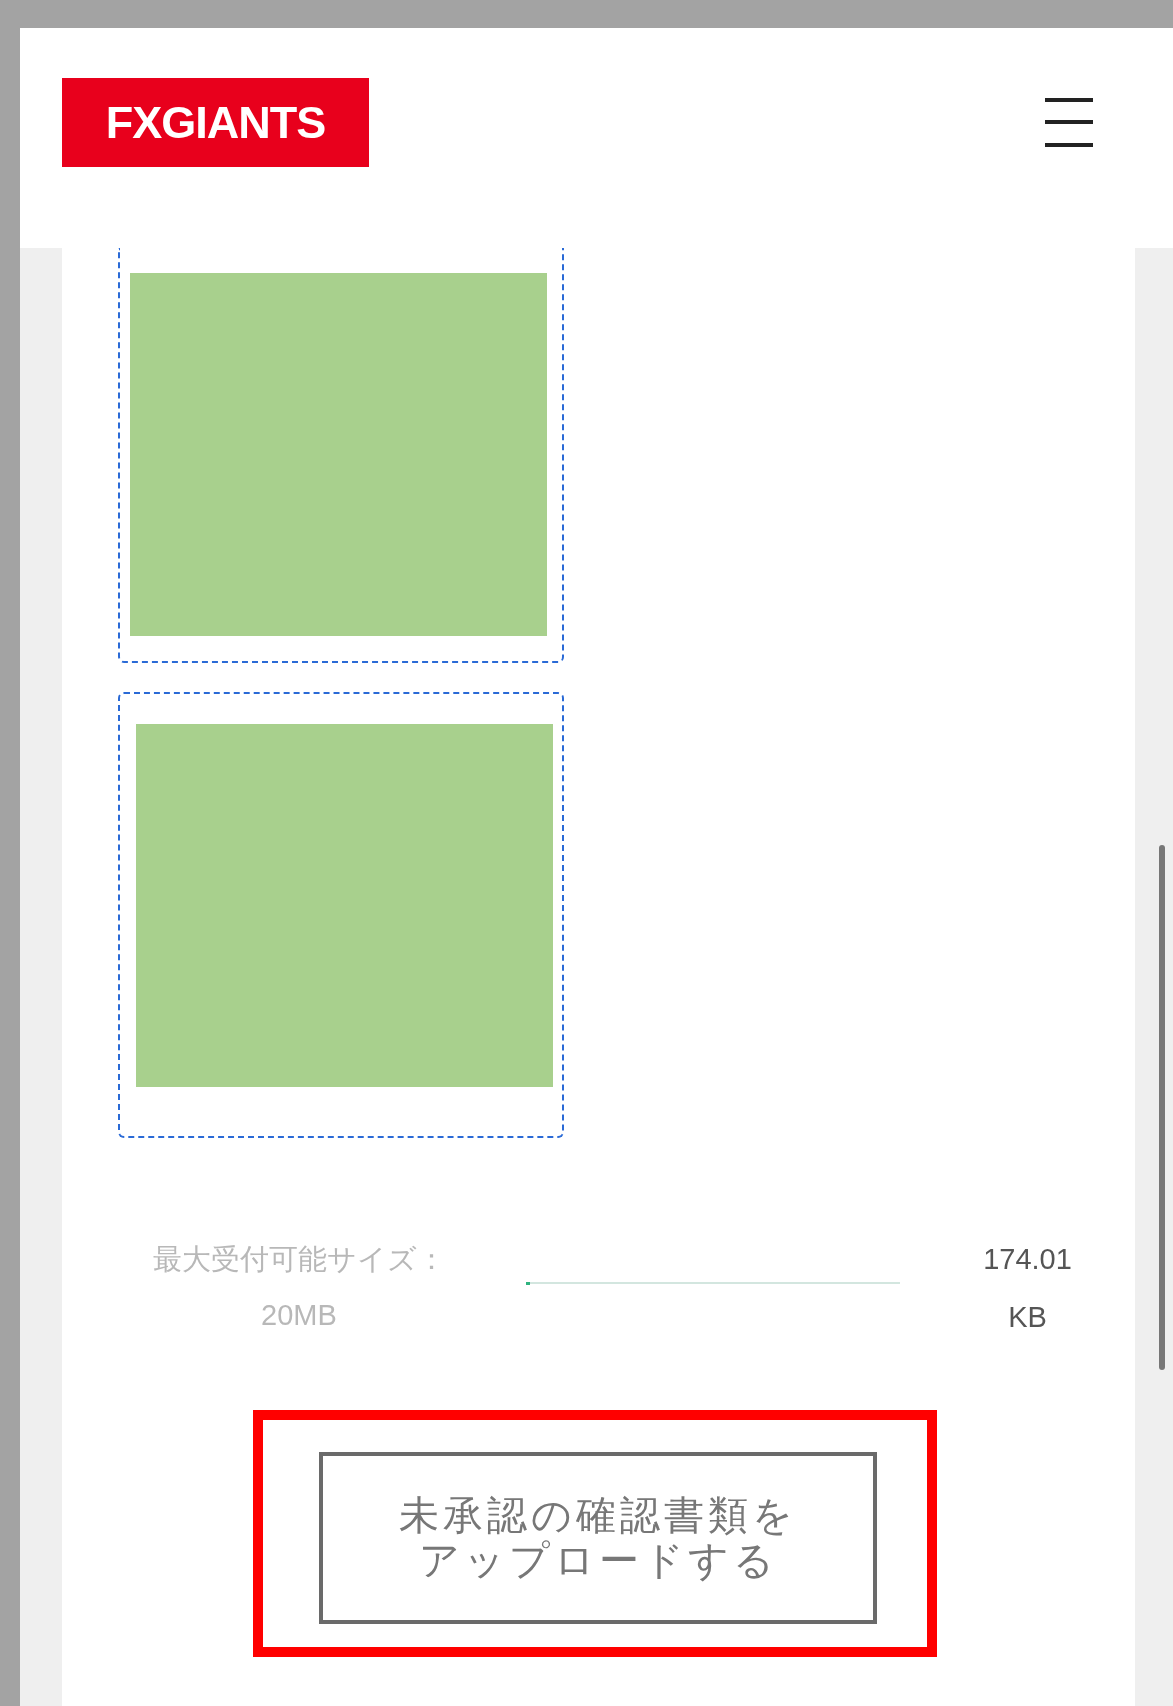  Describe the element at coordinates (1162, 1107) in the screenshot. I see `scrollbar` at that location.